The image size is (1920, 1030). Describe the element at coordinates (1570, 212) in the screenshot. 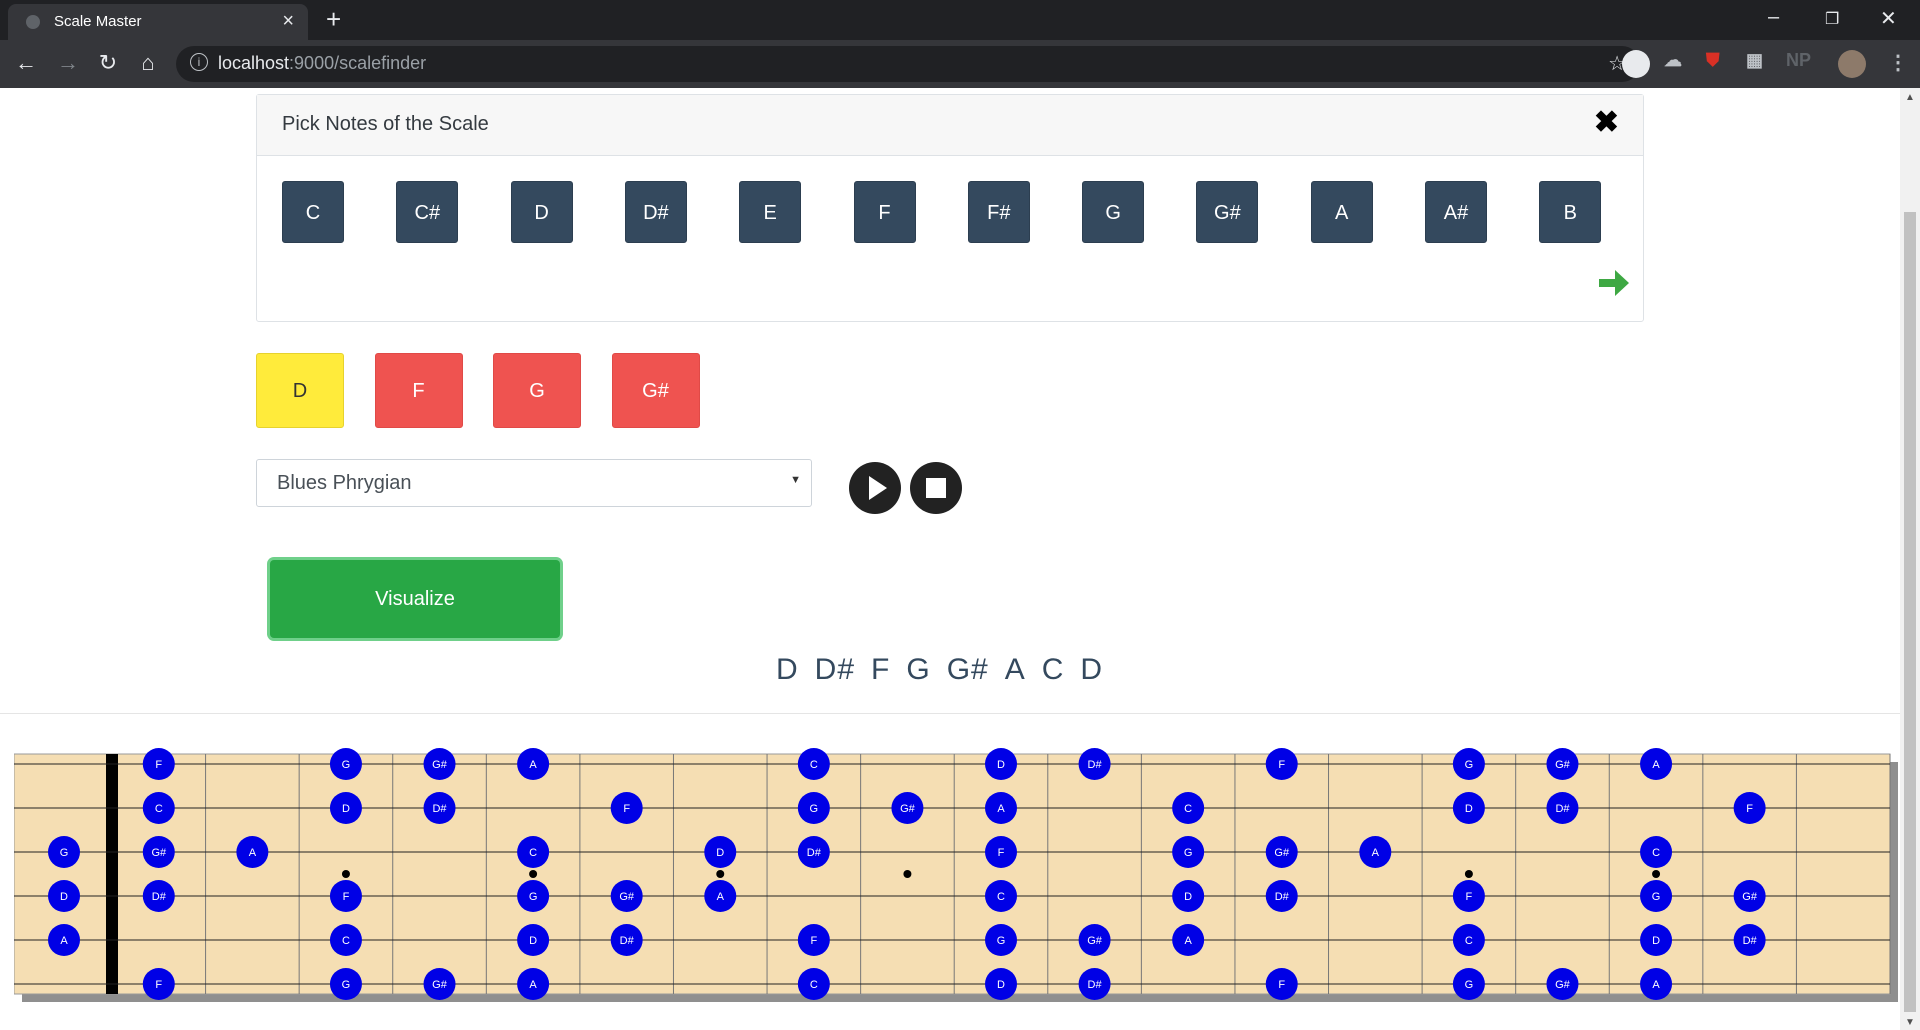

I see `note-button: B` at that location.